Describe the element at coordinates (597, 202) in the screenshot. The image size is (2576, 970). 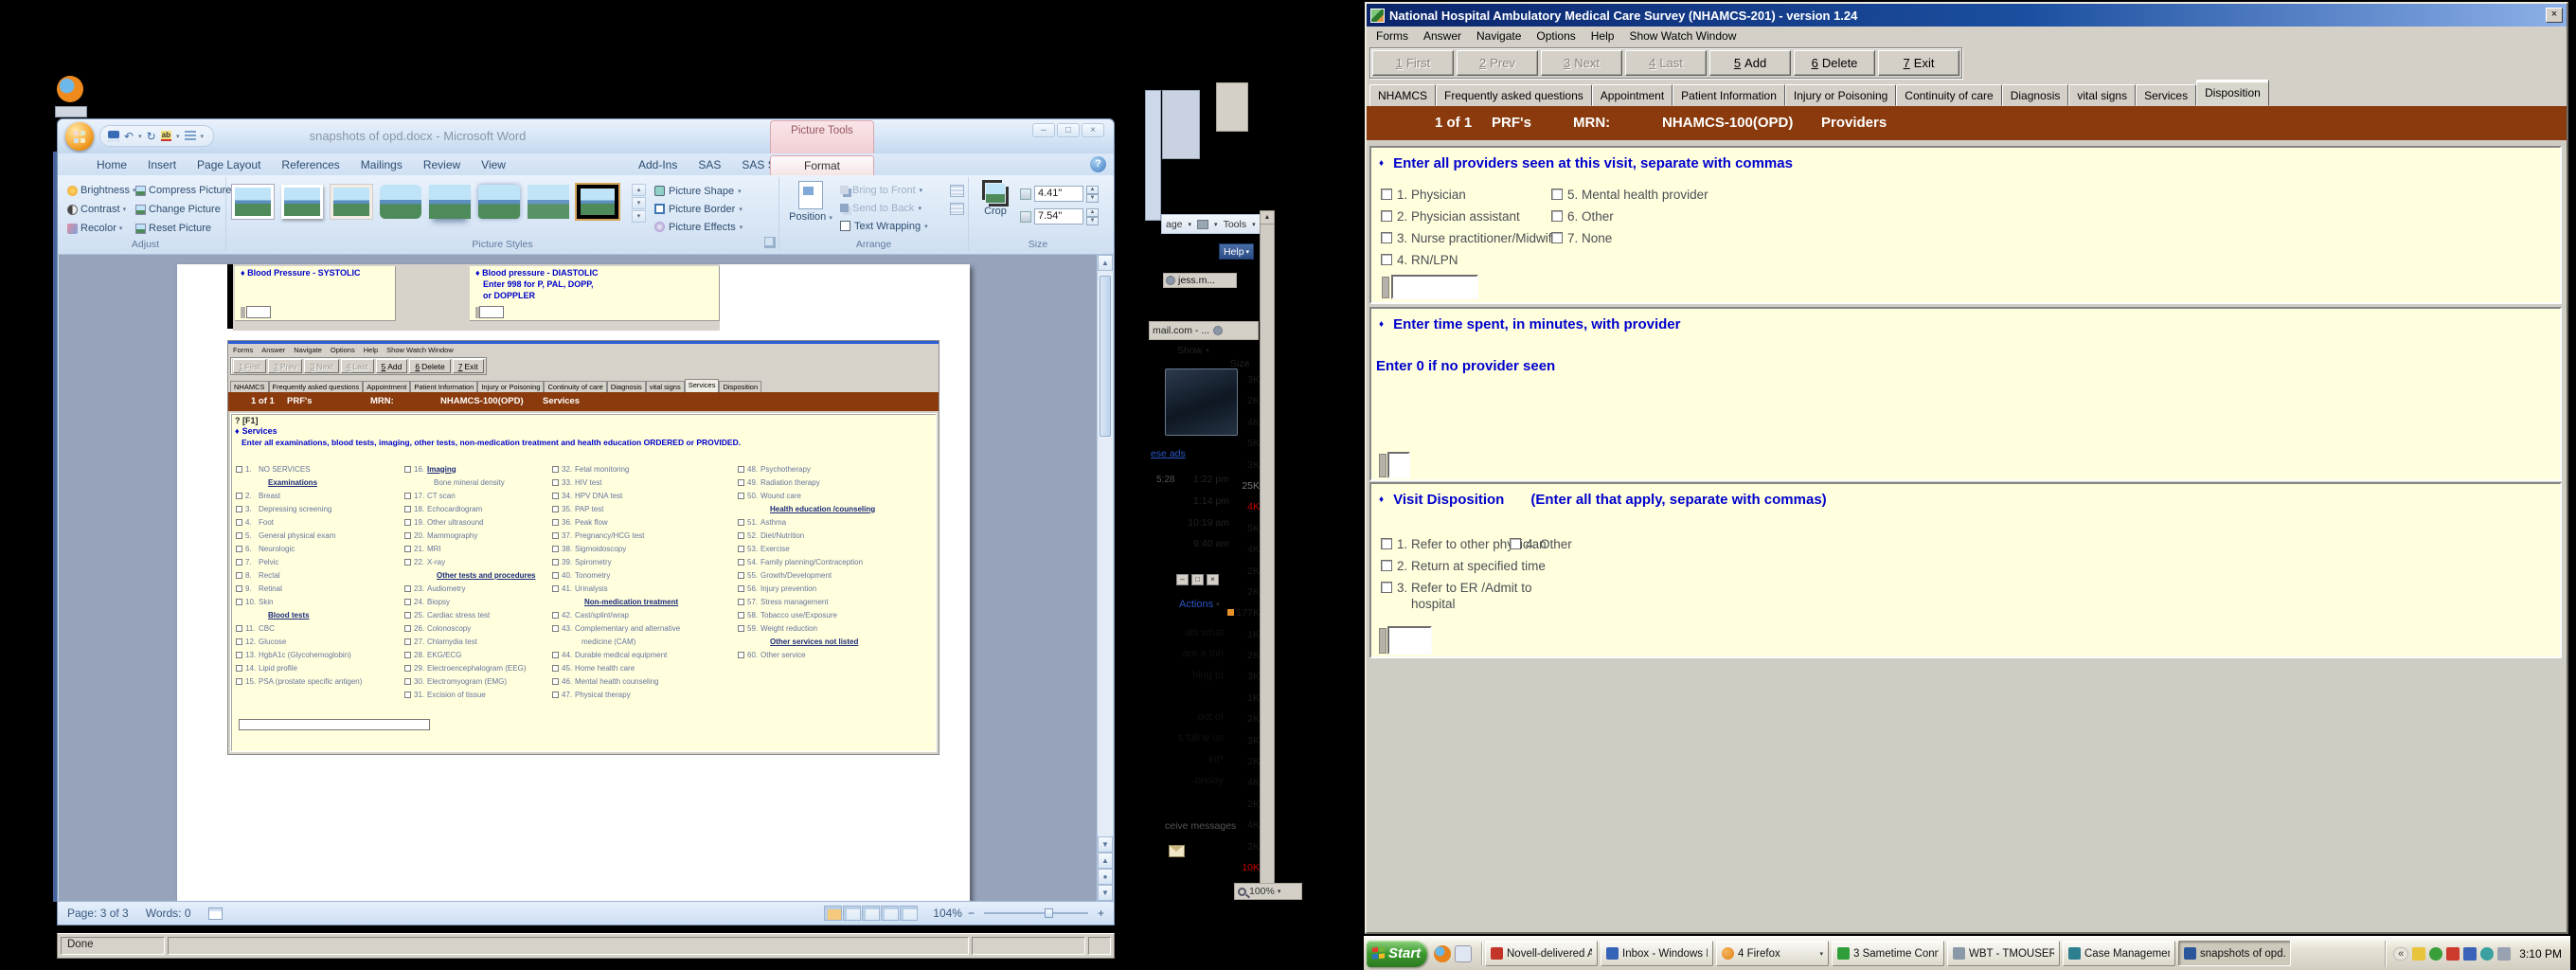
I see `picture-style-thumbnail-selected` at that location.